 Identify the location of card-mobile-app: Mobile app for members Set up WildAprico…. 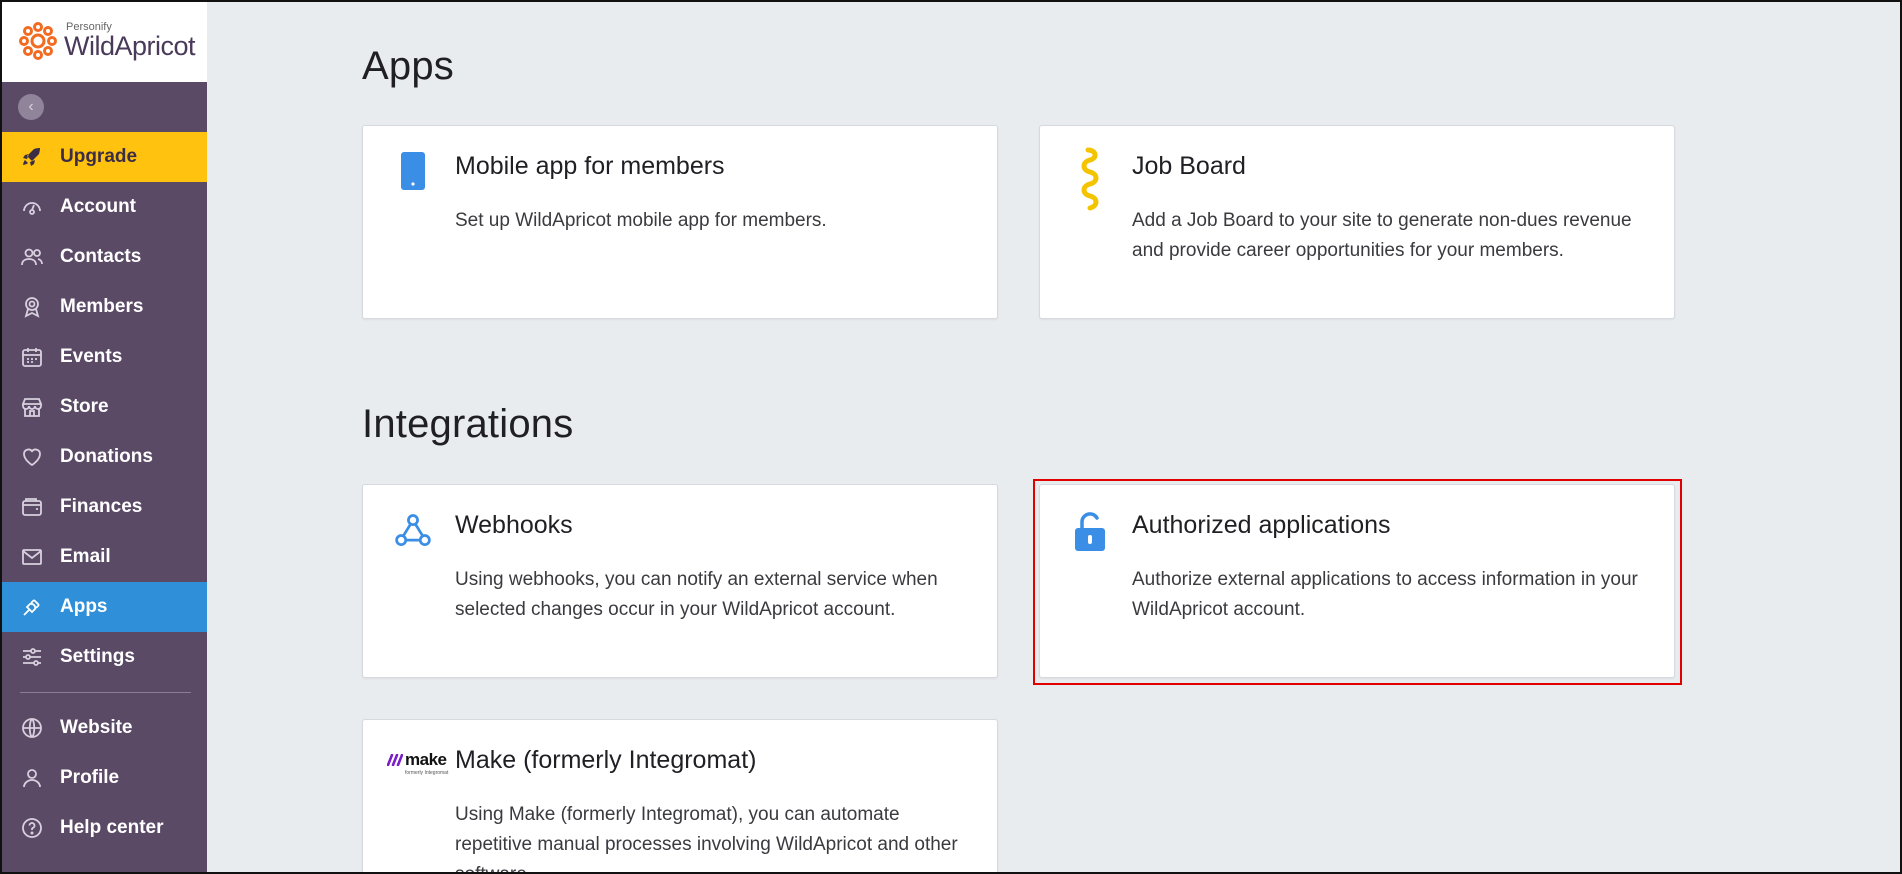
(680, 222).